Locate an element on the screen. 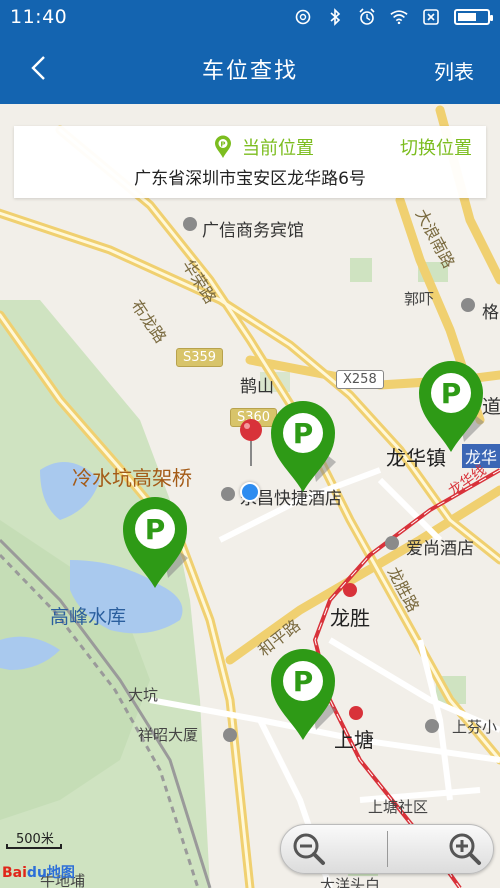 Image resolution: width=500 pixels, height=888 pixels. status-icons is located at coordinates (393, 17).